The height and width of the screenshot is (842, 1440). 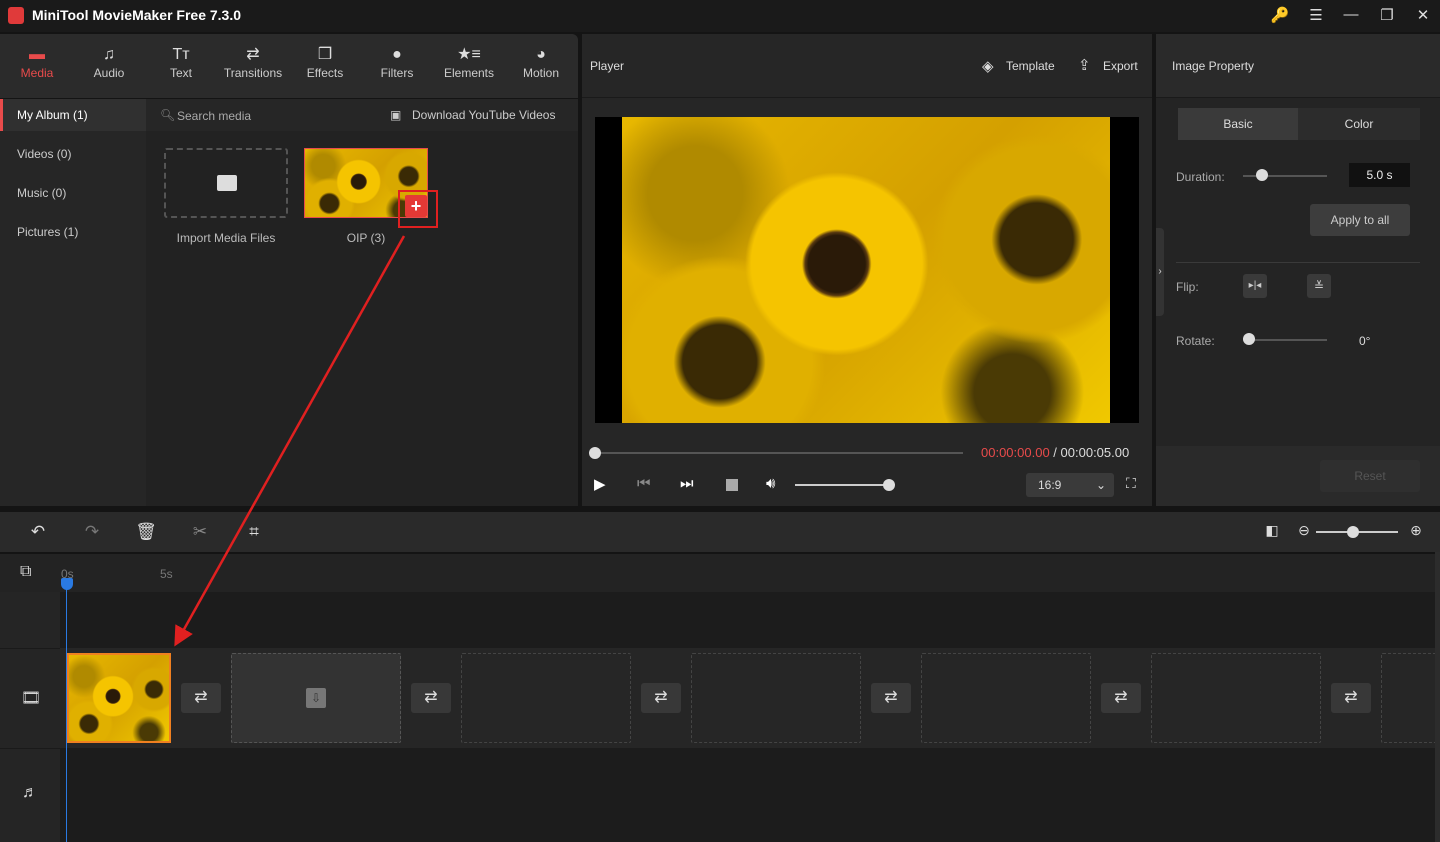 What do you see at coordinates (770, 483) in the screenshot?
I see `volume-icon: 🔊︎` at bounding box center [770, 483].